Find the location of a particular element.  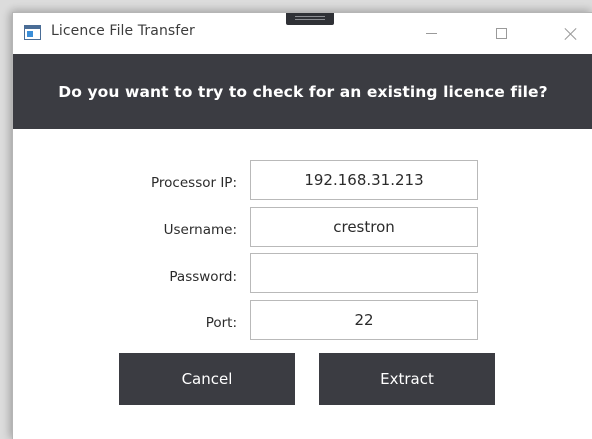

password-label: Password: is located at coordinates (203, 277).